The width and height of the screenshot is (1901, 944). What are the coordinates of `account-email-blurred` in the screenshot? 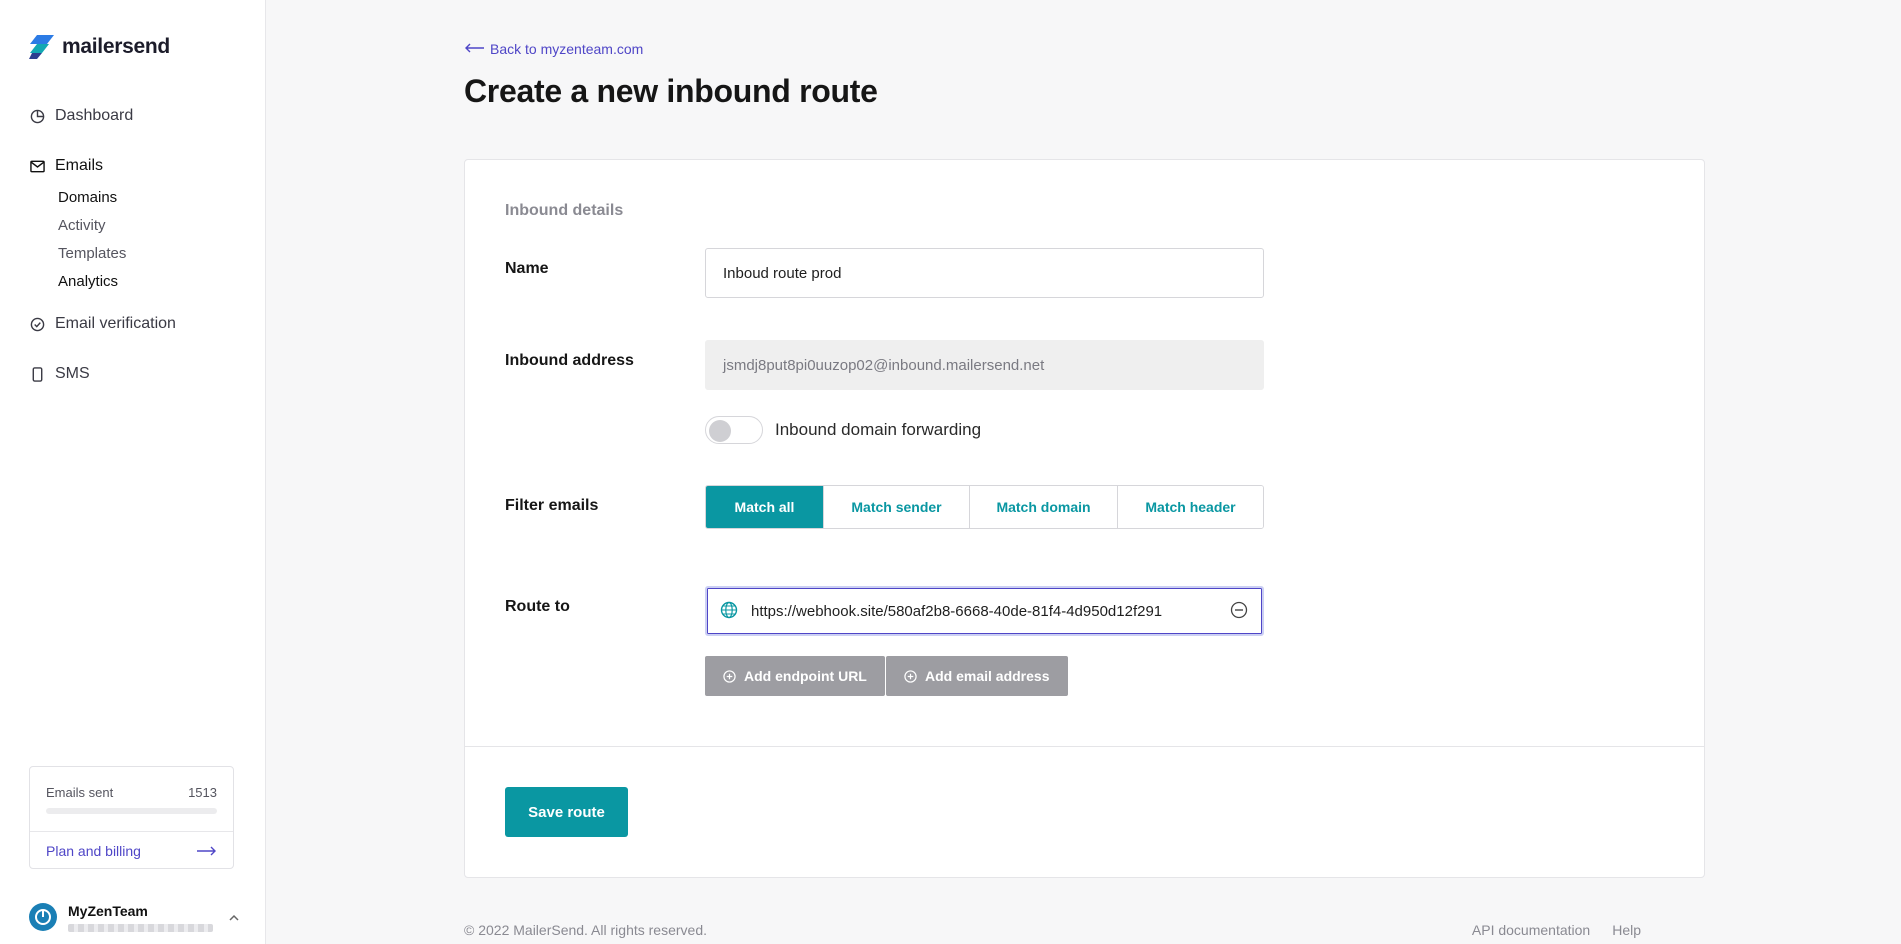 It's located at (140, 927).